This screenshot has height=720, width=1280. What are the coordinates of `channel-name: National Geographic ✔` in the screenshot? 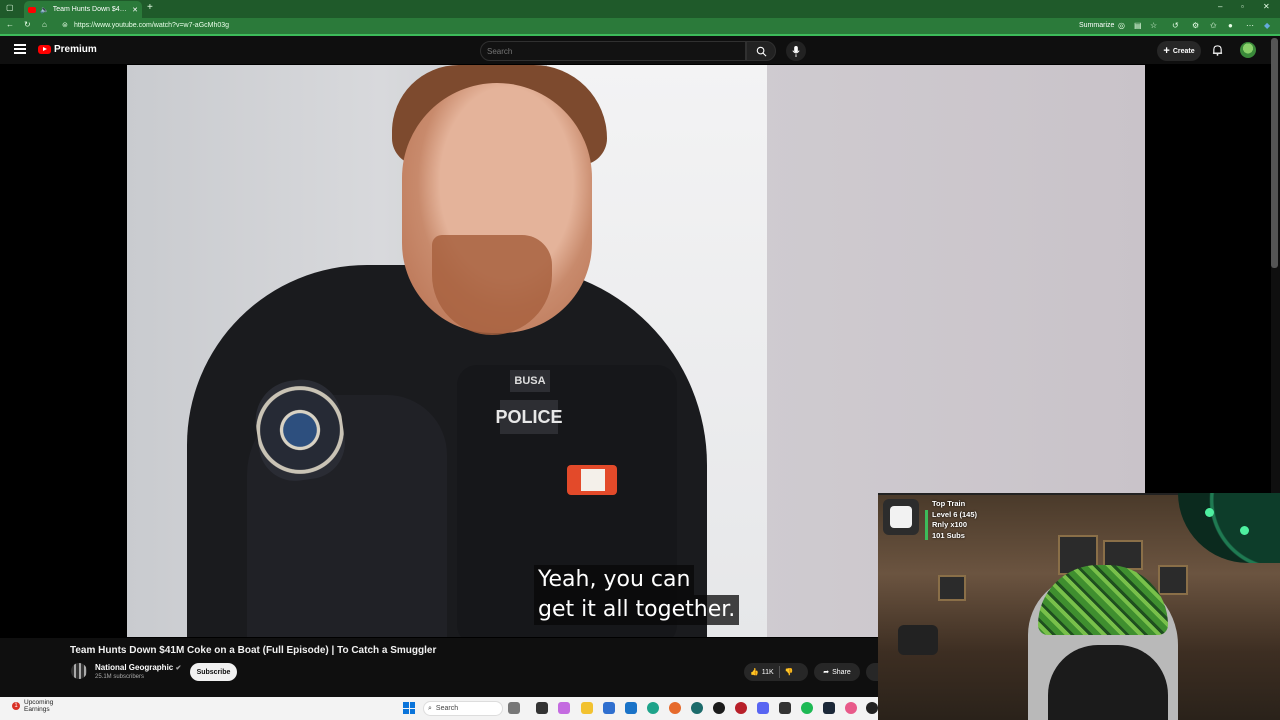 It's located at (138, 667).